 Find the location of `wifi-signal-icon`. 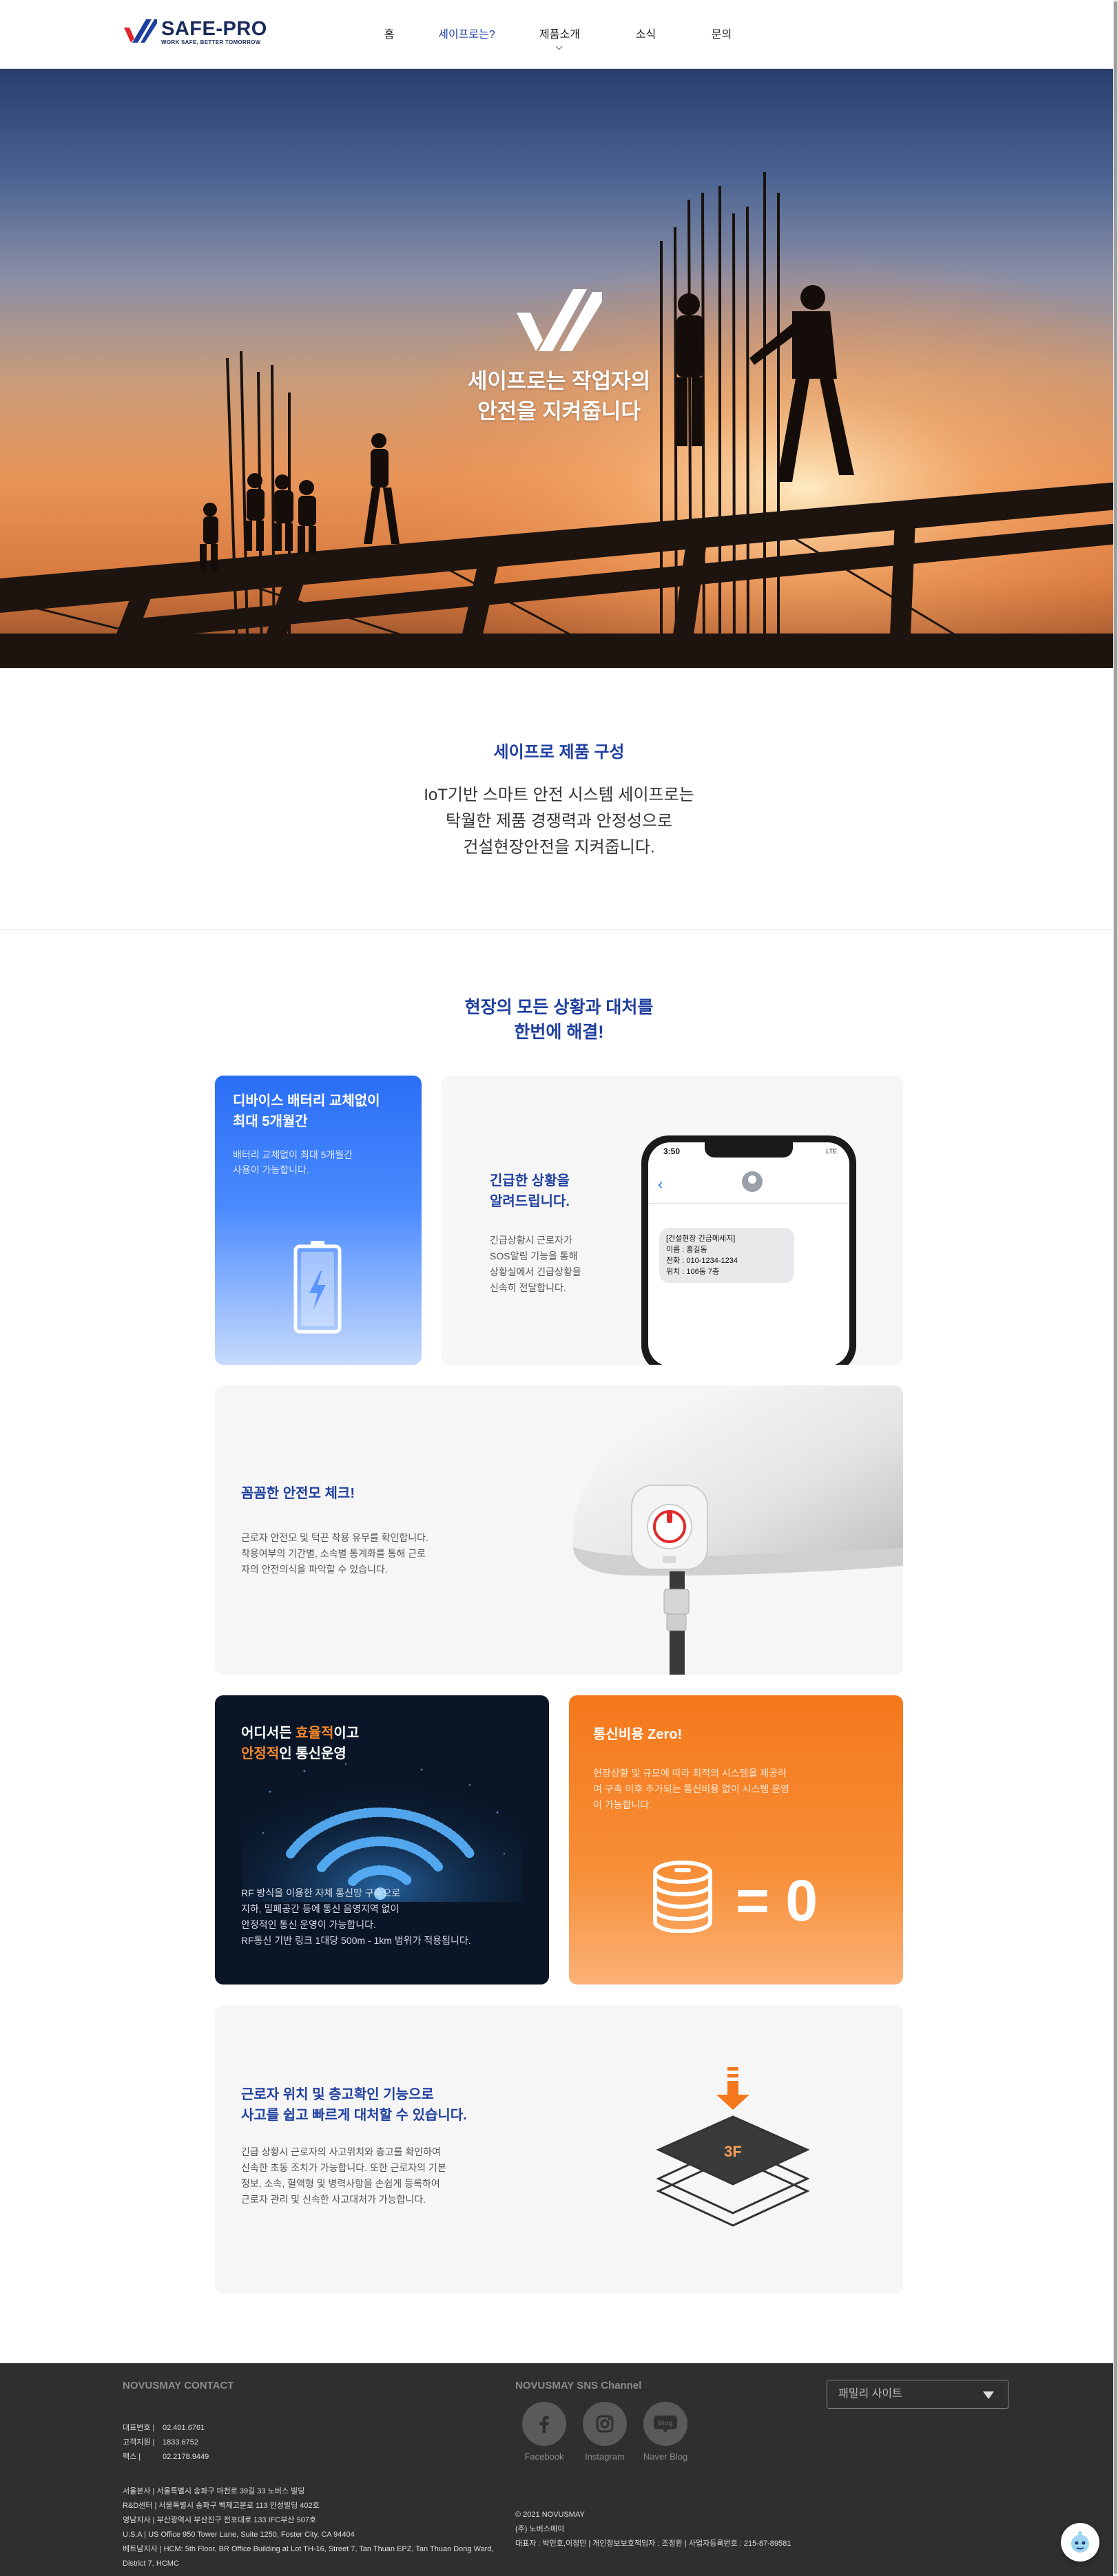

wifi-signal-icon is located at coordinates (381, 1826).